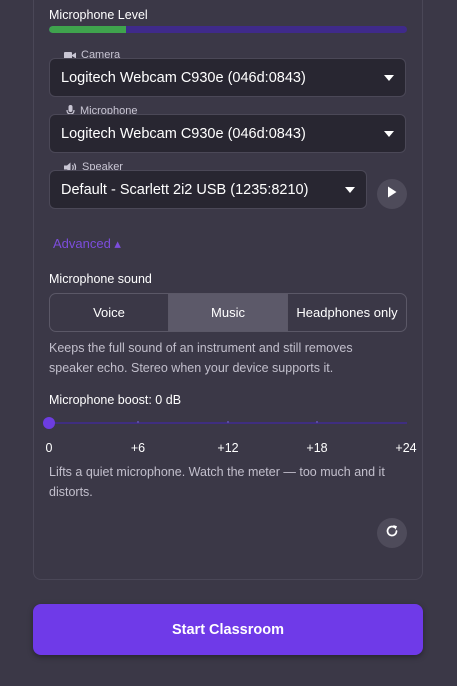 The width and height of the screenshot is (457, 686). What do you see at coordinates (183, 133) in the screenshot?
I see `microphone-select-value: Logitech Webcam C930e (046d:0843)` at bounding box center [183, 133].